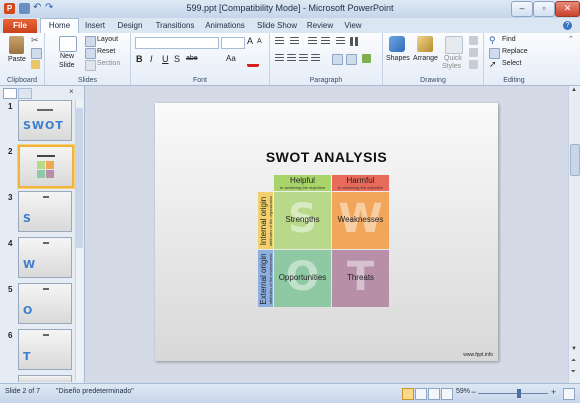  Describe the element at coordinates (67, 56) in the screenshot. I see `new-slide-label-1: New` at that location.